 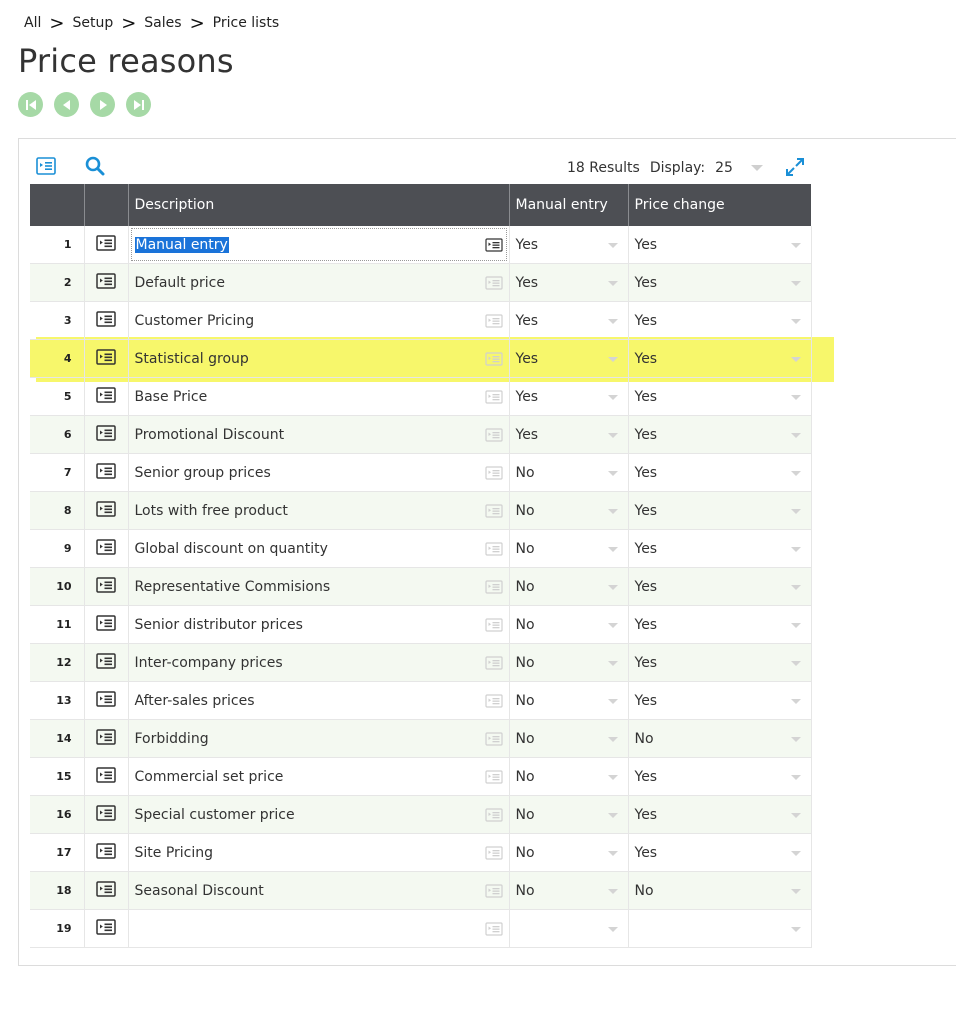 What do you see at coordinates (246, 23) in the screenshot?
I see `breadcrumb-item-price-lists: Price lists` at bounding box center [246, 23].